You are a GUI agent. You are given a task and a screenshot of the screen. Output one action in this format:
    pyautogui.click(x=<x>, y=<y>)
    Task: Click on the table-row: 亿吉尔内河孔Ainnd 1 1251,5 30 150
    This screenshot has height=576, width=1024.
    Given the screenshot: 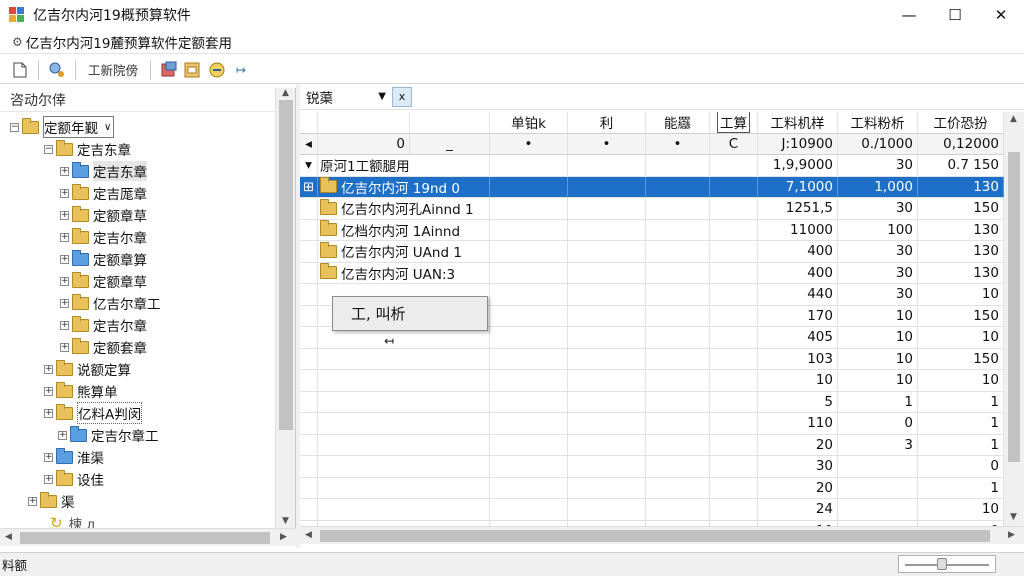 What is the action you would take?
    pyautogui.click(x=662, y=209)
    